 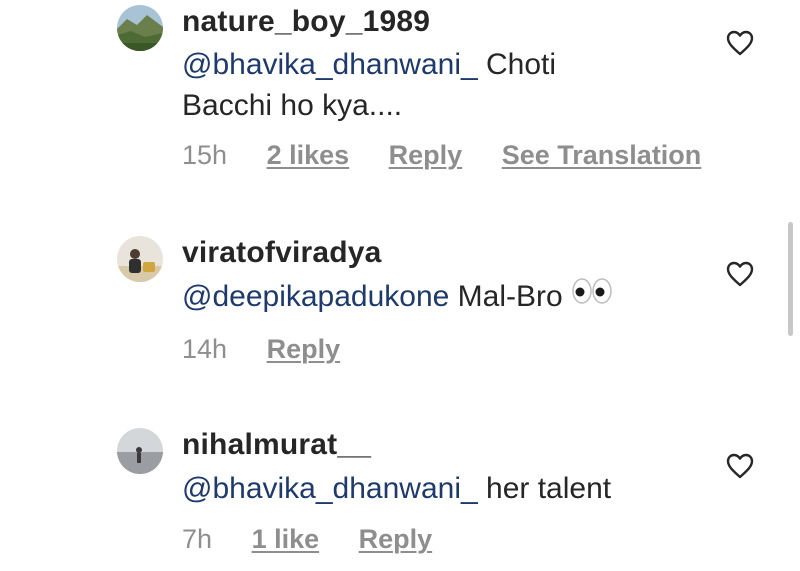 I want to click on comment-body: her talent, so click(x=544, y=488).